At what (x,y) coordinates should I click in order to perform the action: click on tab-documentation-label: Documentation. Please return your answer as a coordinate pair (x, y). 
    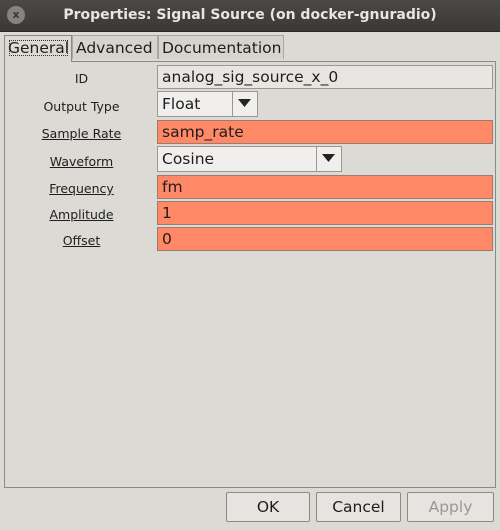
    Looking at the image, I should click on (222, 48).